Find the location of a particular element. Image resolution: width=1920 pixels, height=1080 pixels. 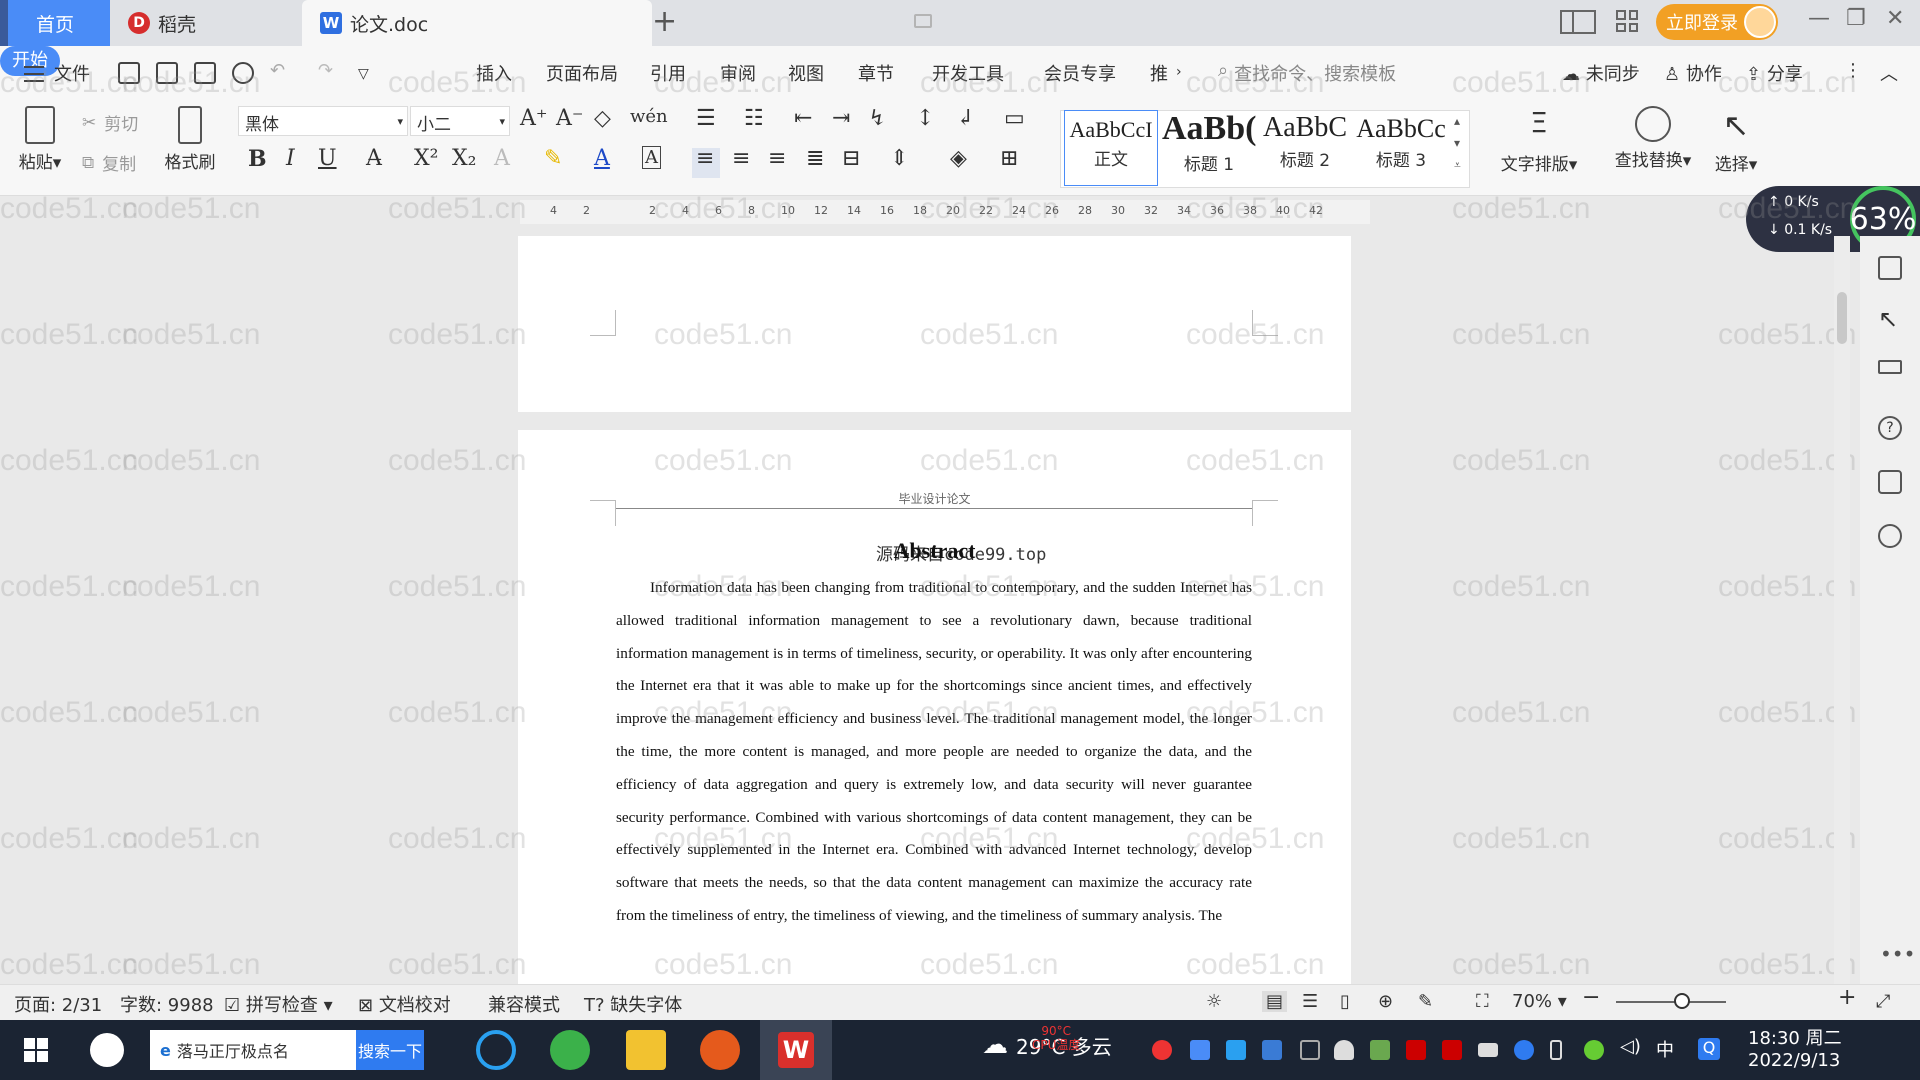

style-normal: AaBbCcI 正文 is located at coordinates (1111, 148).